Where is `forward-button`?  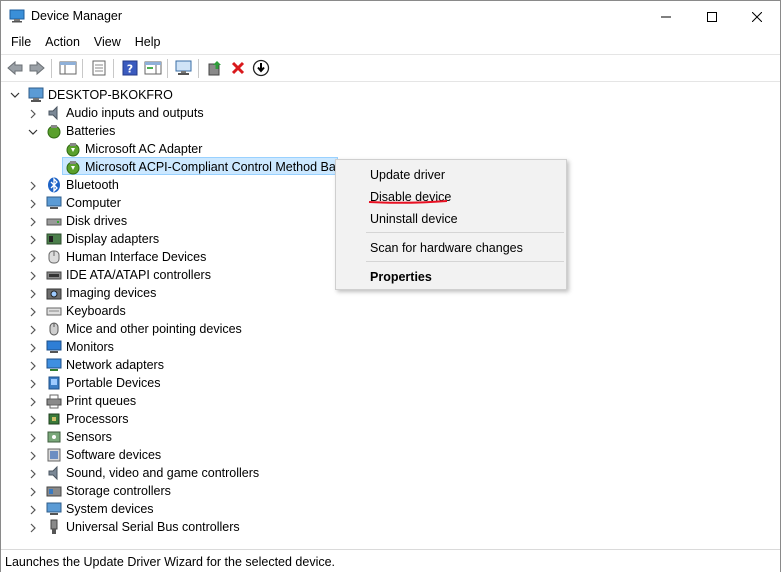 forward-button is located at coordinates (37, 68).